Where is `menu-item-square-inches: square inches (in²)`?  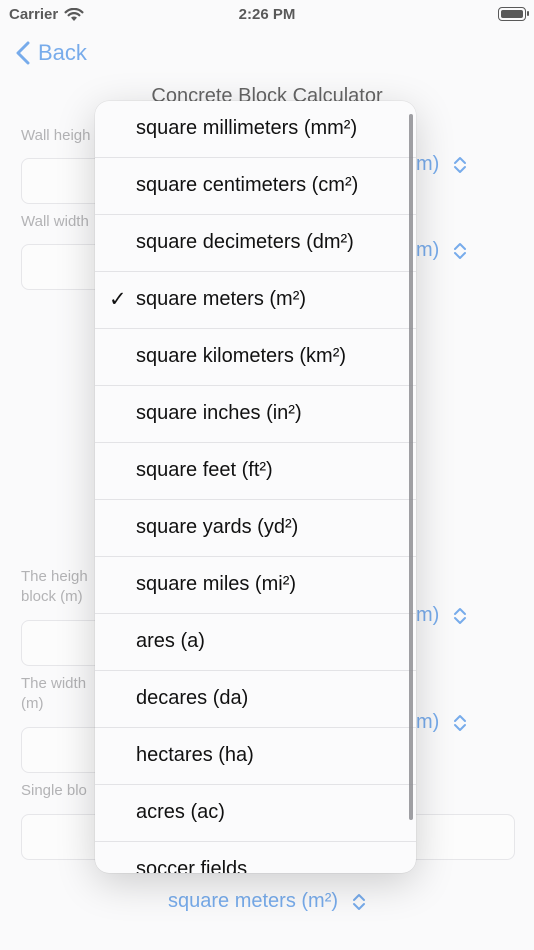 menu-item-square-inches: square inches (in²) is located at coordinates (255, 414).